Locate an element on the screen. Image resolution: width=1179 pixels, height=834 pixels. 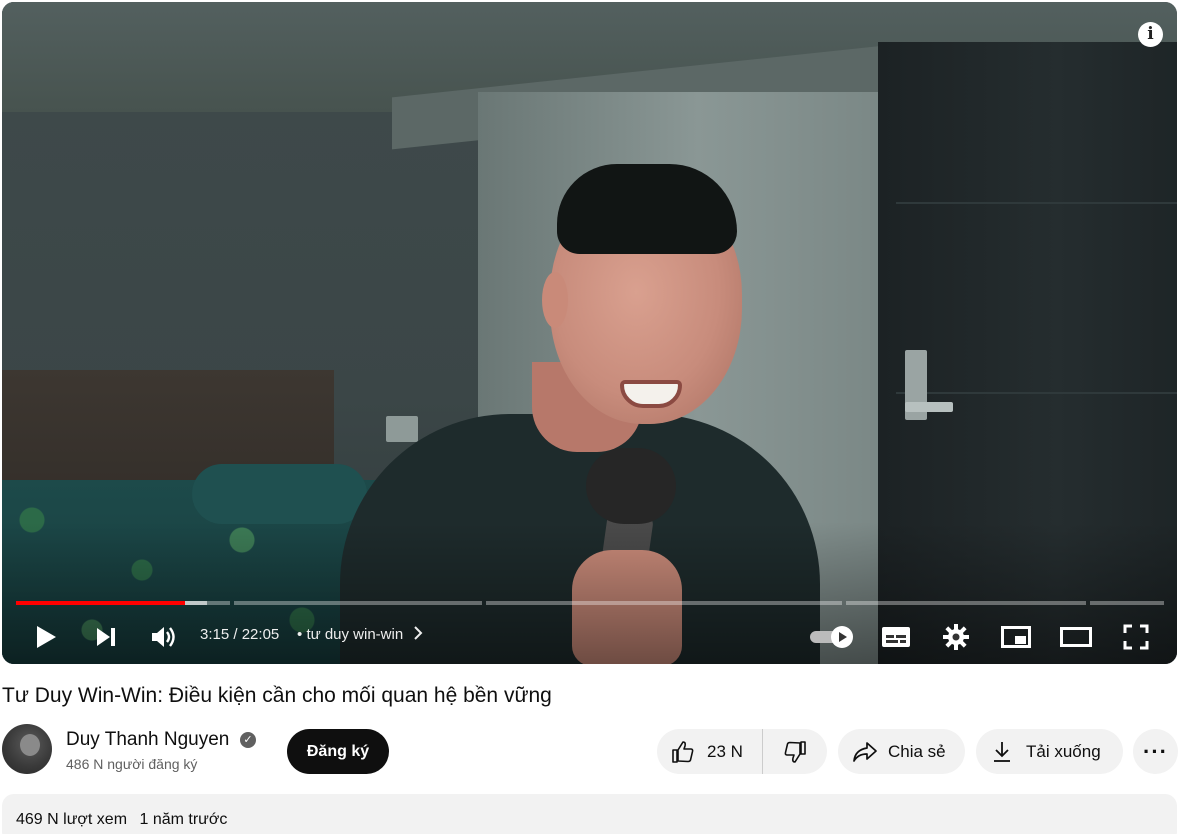
subscriber-count: 486 N người đăng ký is located at coordinates (132, 764).